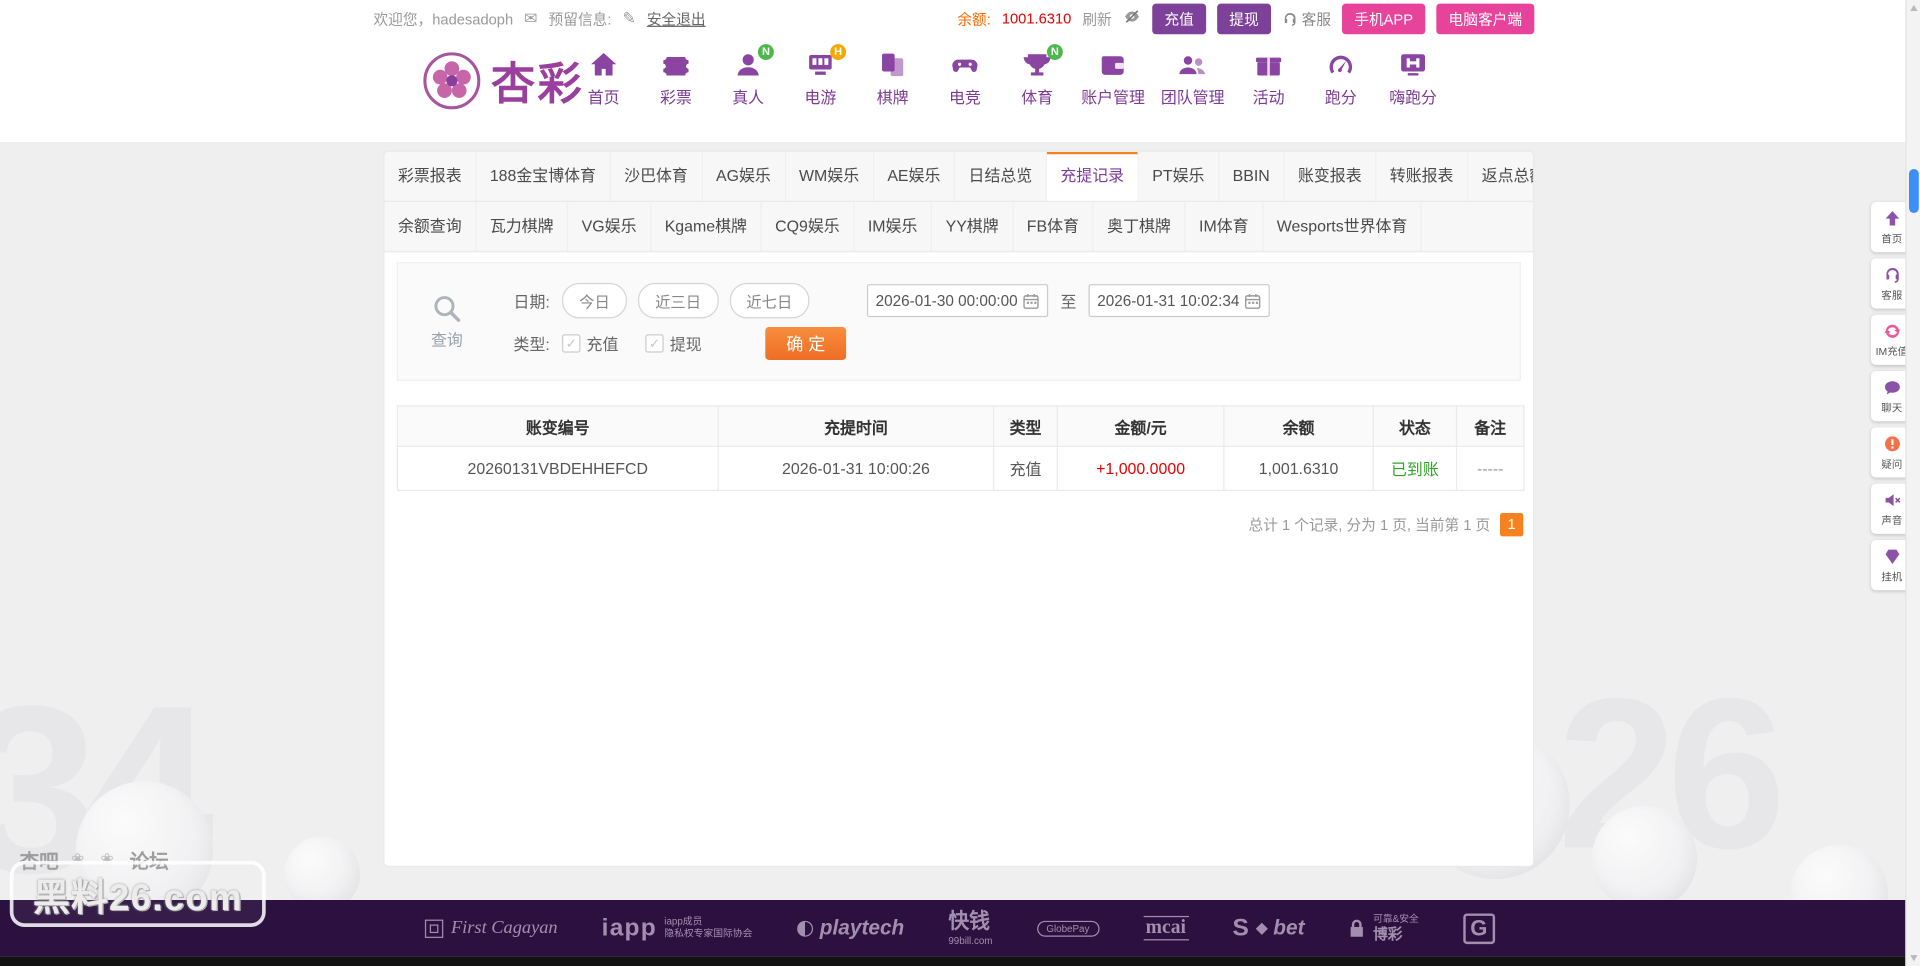 This screenshot has width=1920, height=966. What do you see at coordinates (676, 78) in the screenshot?
I see `nav-item-lottery: 彩票` at bounding box center [676, 78].